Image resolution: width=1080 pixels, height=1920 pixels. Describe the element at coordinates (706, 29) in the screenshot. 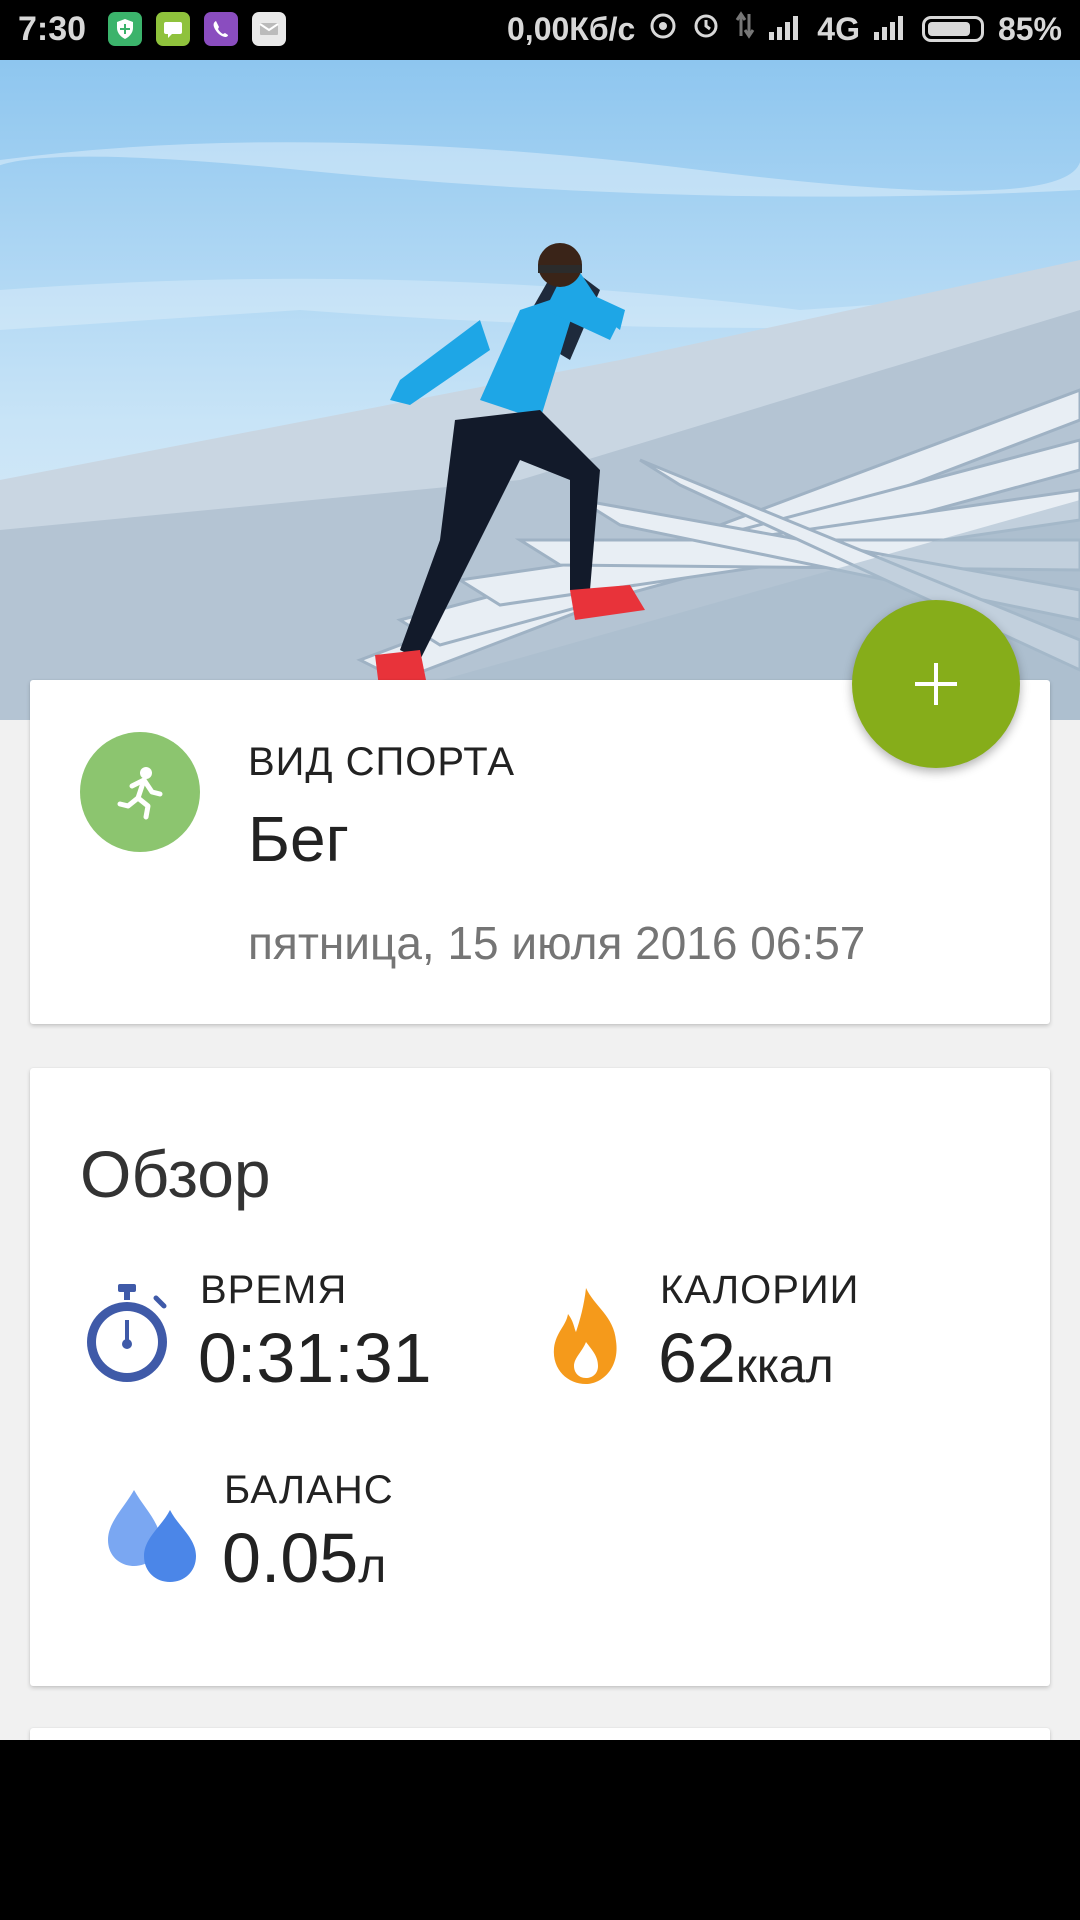

I see `alarm-icon` at that location.